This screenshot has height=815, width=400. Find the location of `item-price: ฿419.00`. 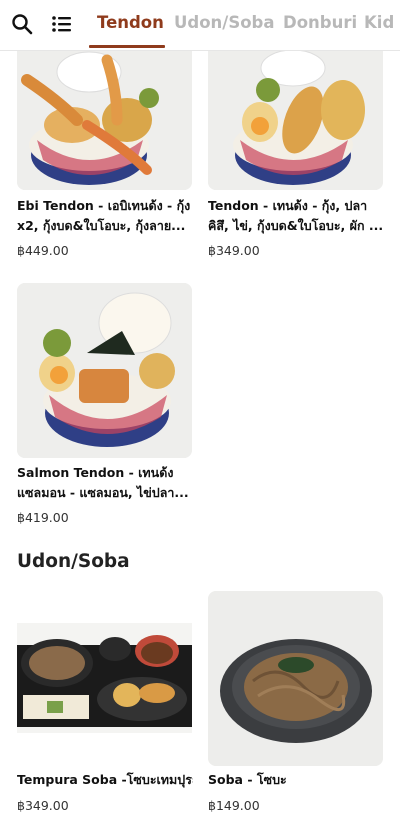

item-price: ฿419.00 is located at coordinates (43, 517).